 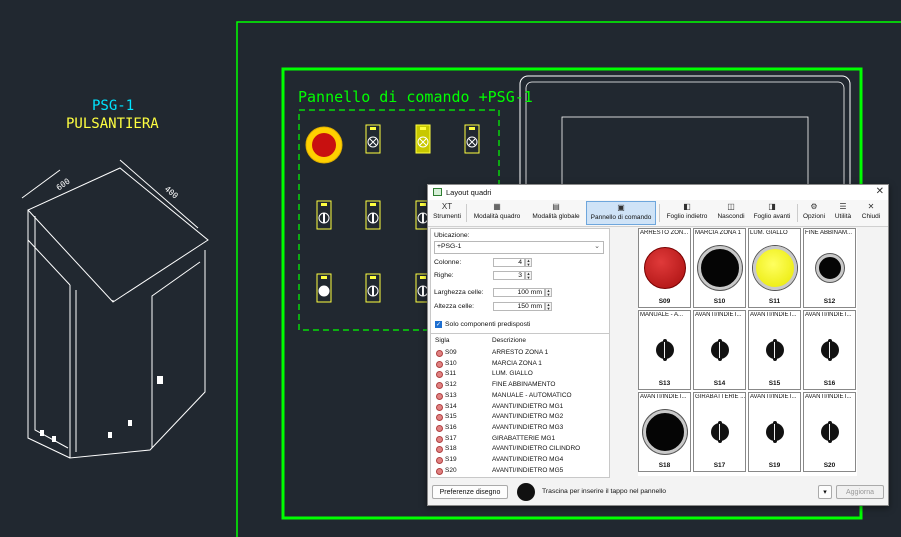 I want to click on cell-footer: S18, so click(x=664, y=465).